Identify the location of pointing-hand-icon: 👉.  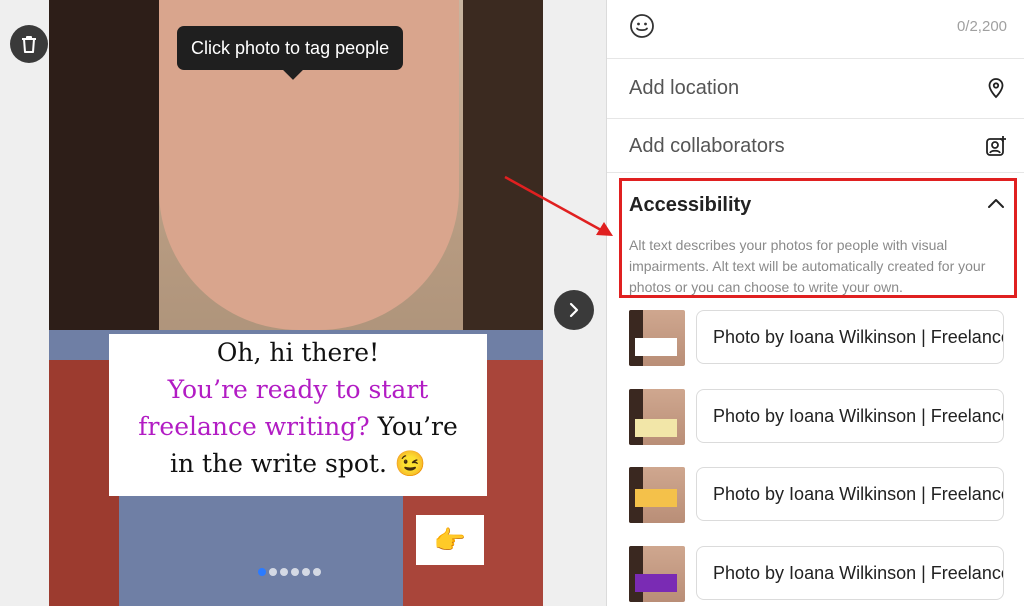
(450, 539).